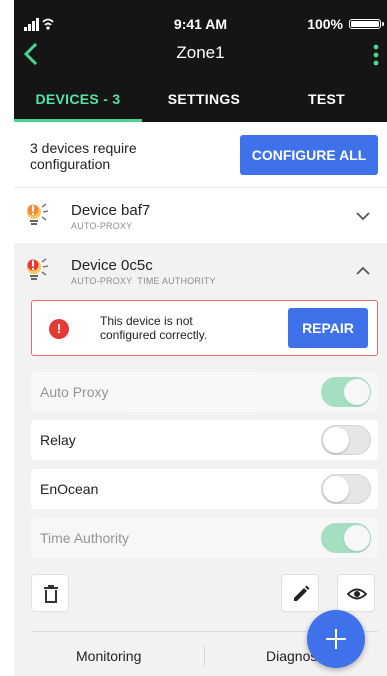 The height and width of the screenshot is (676, 387). I want to click on add-device-button, so click(336, 639).